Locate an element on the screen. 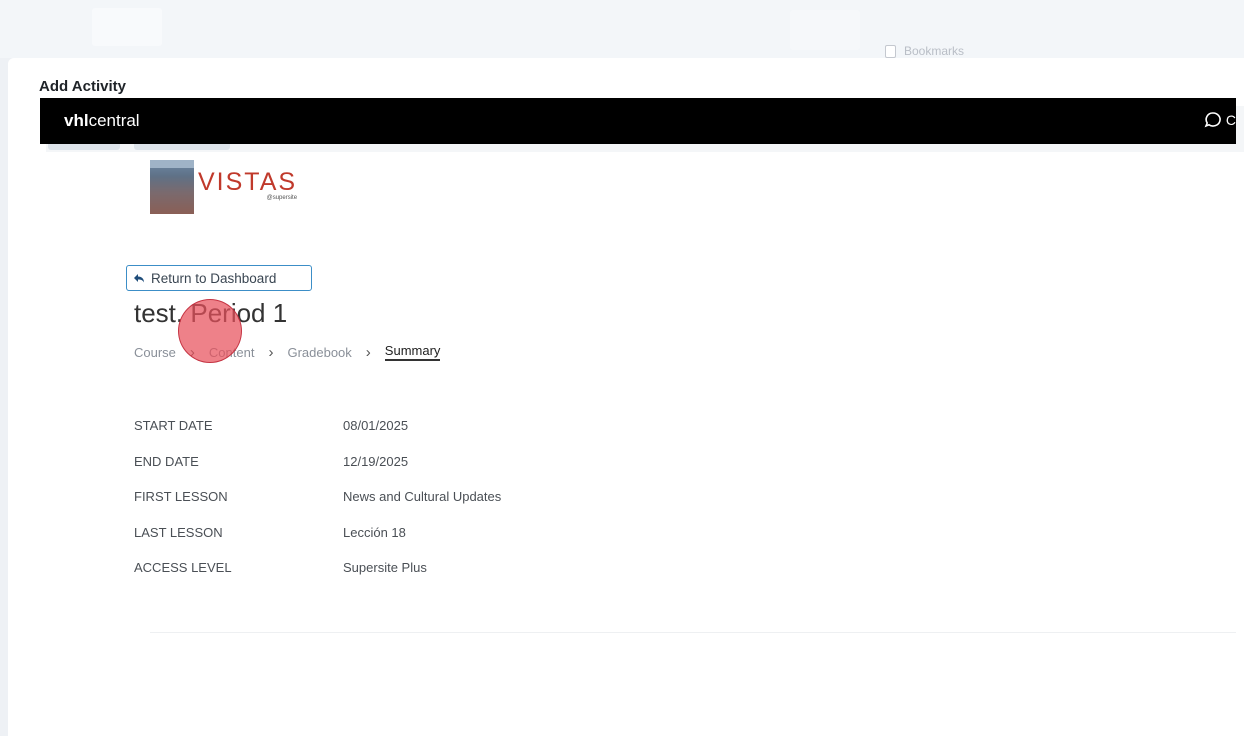 The image size is (1244, 736). detail-label: LAST LESSON is located at coordinates (178, 532).